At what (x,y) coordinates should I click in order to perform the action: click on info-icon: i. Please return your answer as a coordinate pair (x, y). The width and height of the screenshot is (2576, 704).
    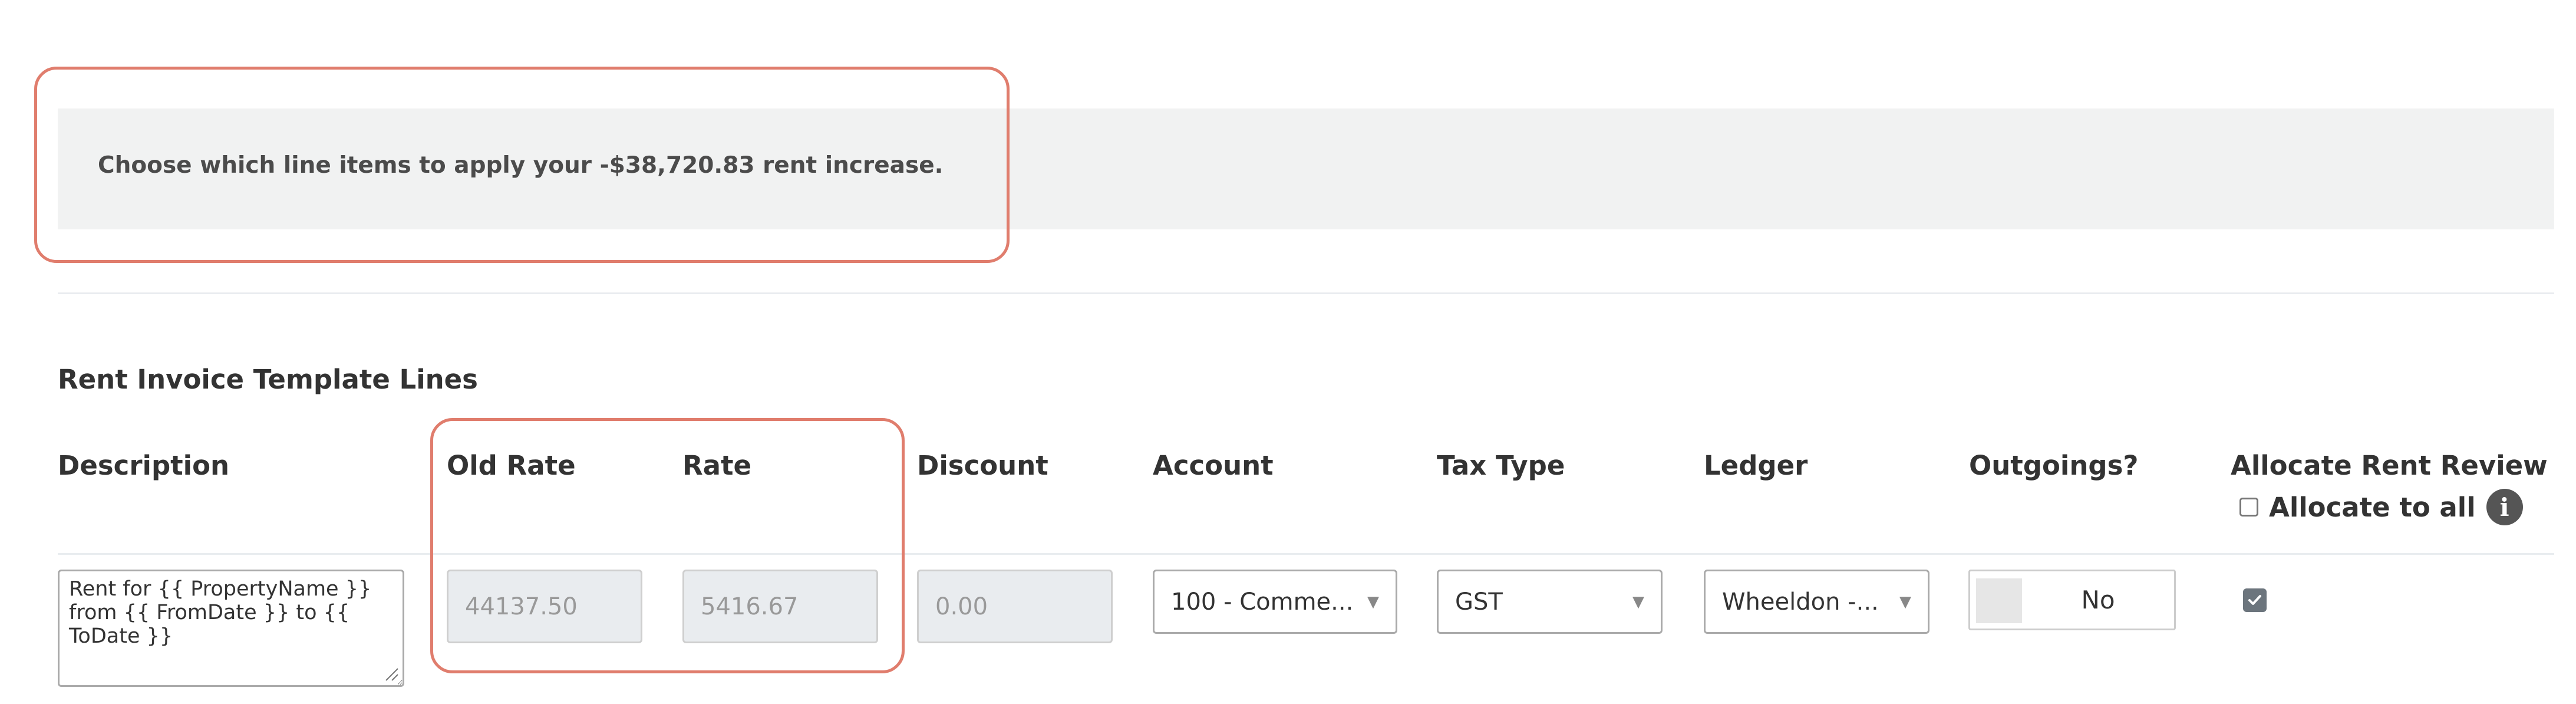
    Looking at the image, I should click on (2505, 507).